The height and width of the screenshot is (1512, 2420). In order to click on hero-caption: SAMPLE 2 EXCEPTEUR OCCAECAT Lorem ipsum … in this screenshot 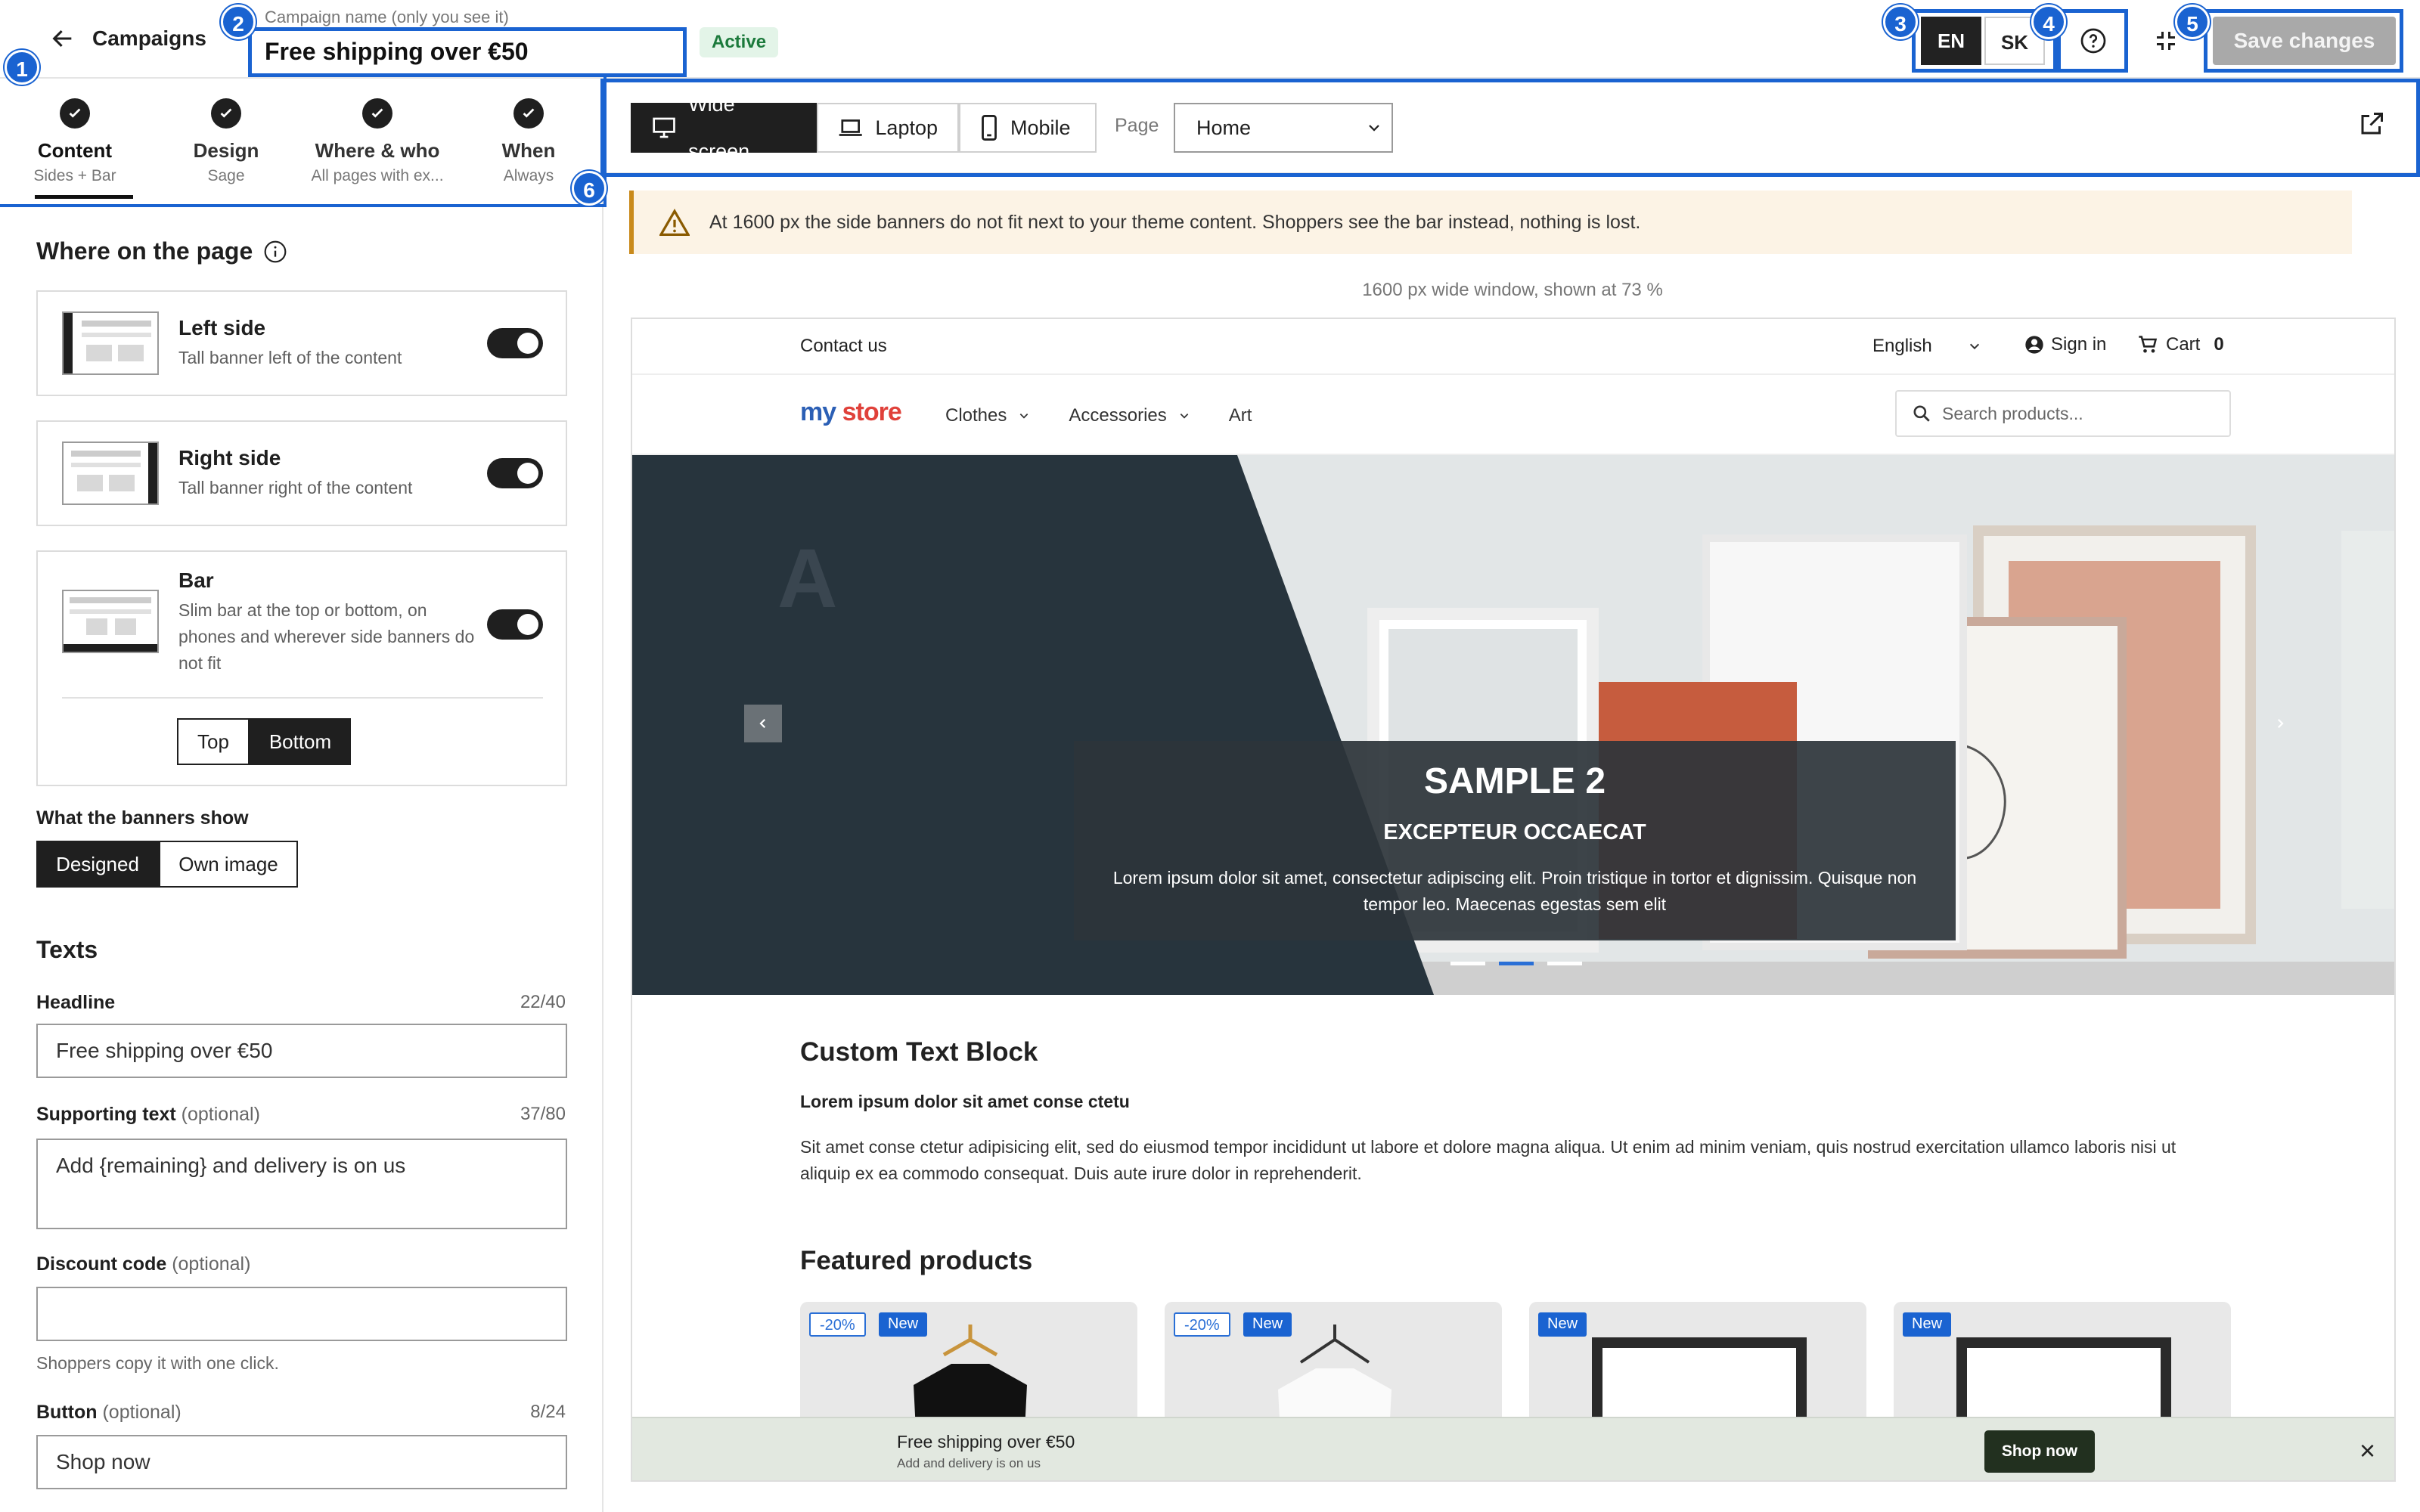, I will do `click(1515, 841)`.